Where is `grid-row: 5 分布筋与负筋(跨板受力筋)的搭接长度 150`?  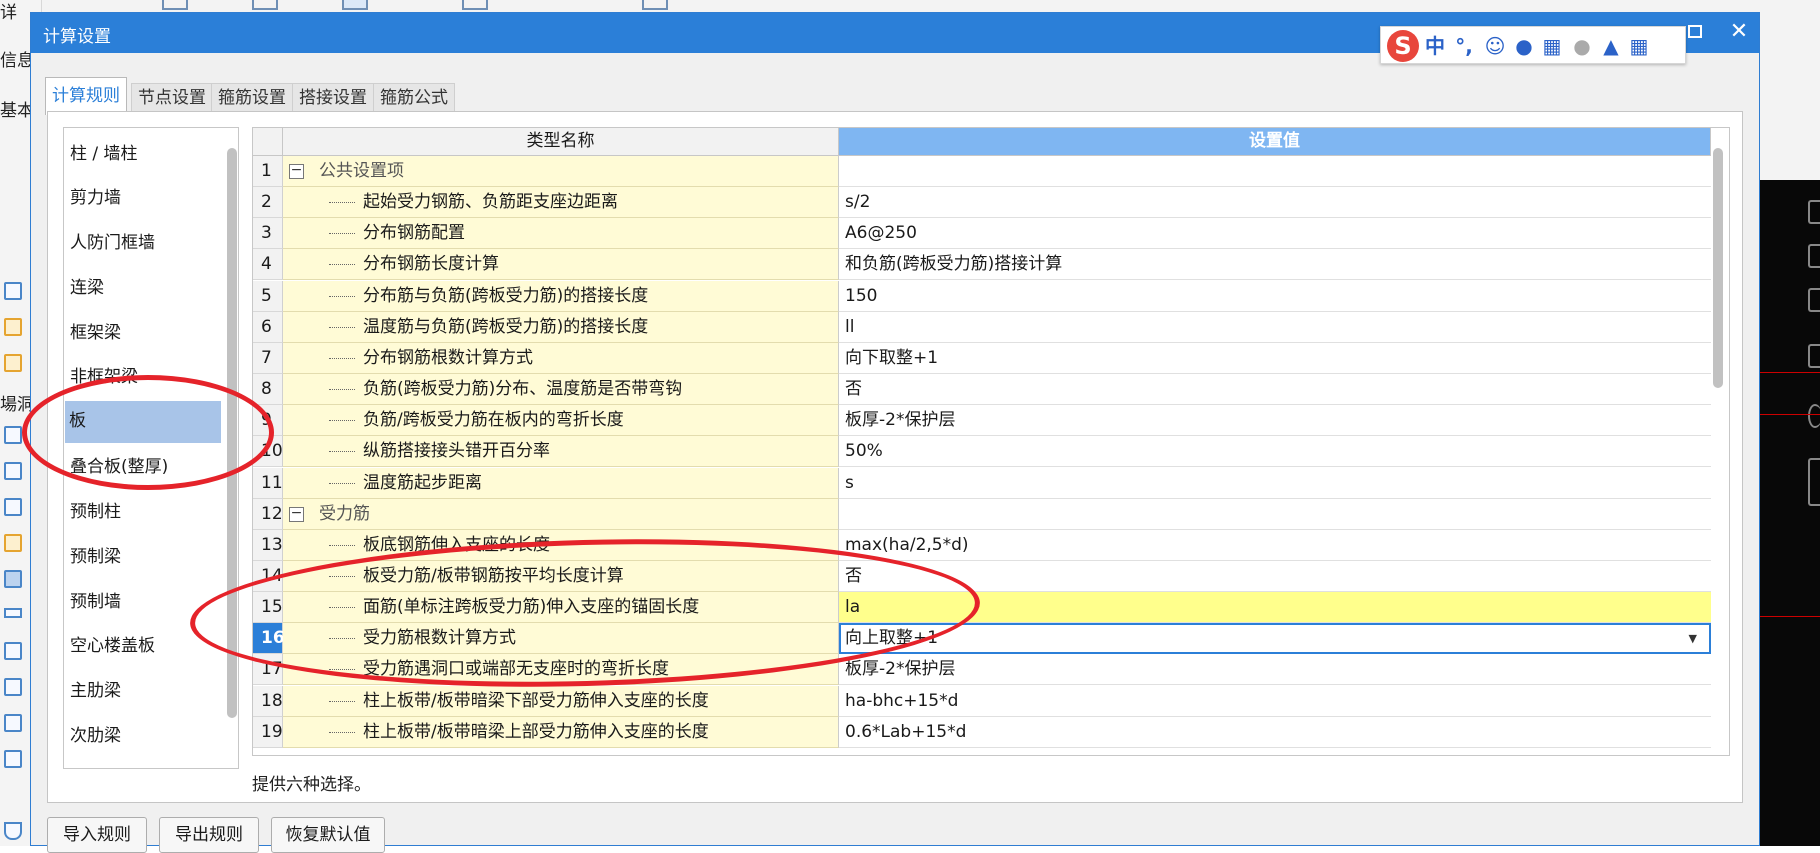
grid-row: 5 分布筋与负筋(跨板受力筋)的搭接长度 150 is located at coordinates (982, 296).